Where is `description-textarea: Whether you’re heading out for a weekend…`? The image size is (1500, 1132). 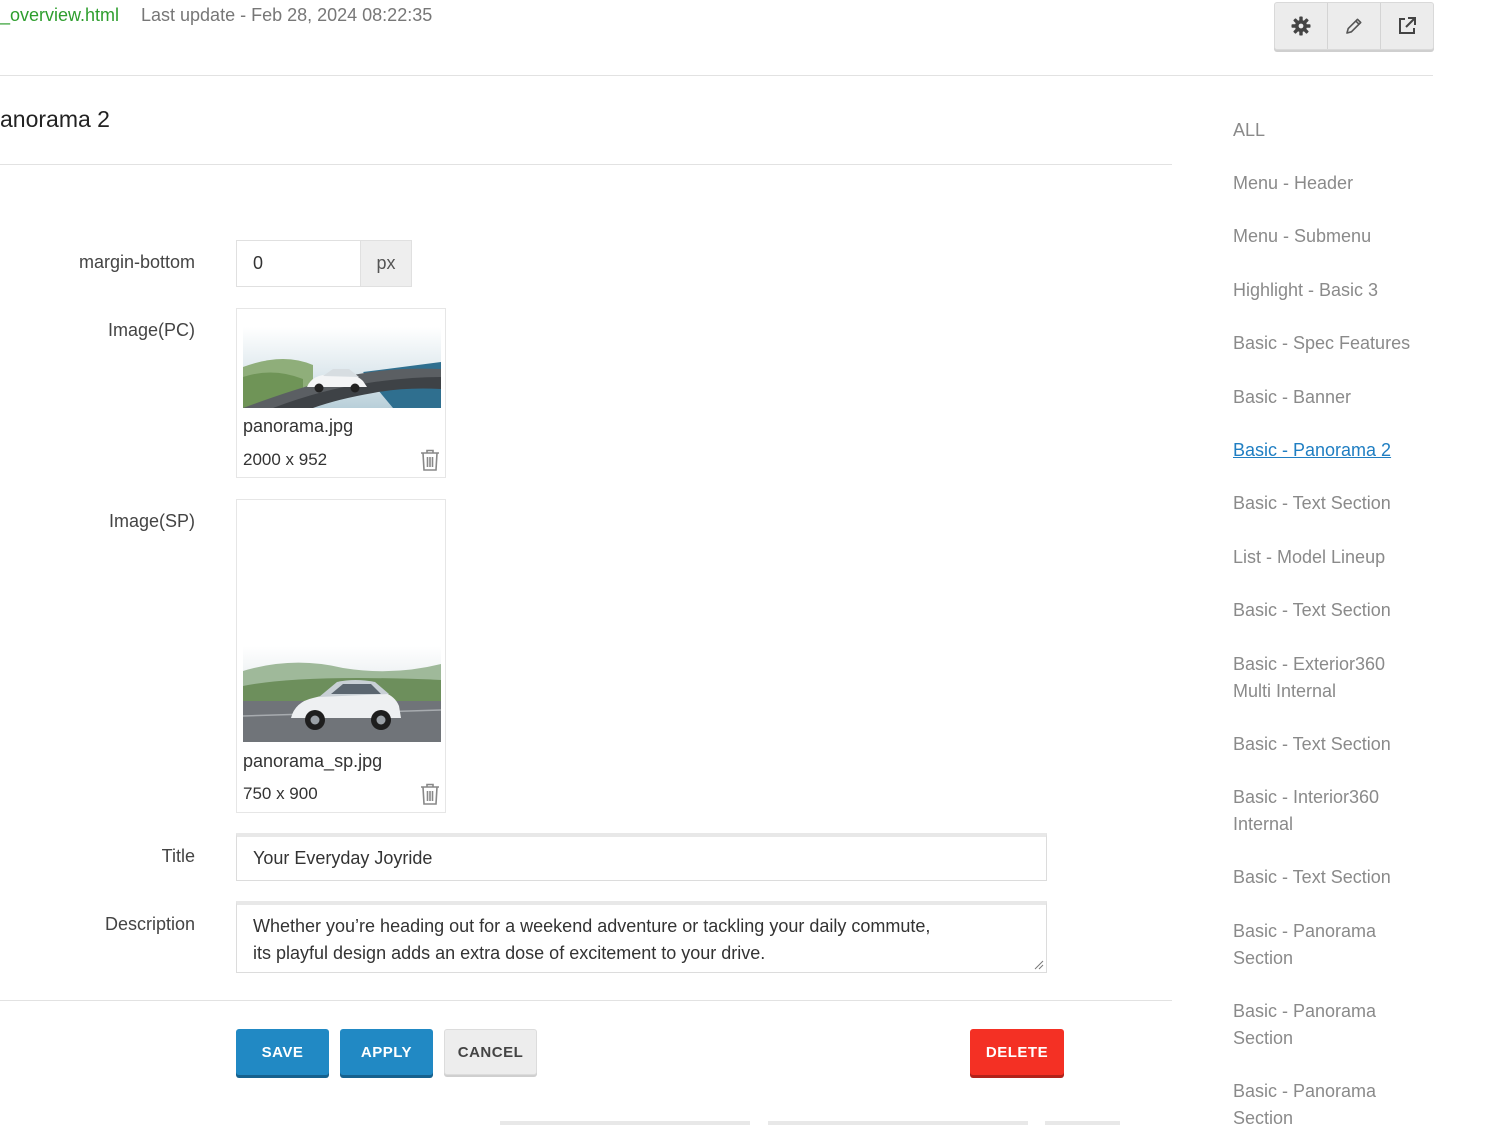 description-textarea: Whether you’re heading out for a weekend… is located at coordinates (641, 937).